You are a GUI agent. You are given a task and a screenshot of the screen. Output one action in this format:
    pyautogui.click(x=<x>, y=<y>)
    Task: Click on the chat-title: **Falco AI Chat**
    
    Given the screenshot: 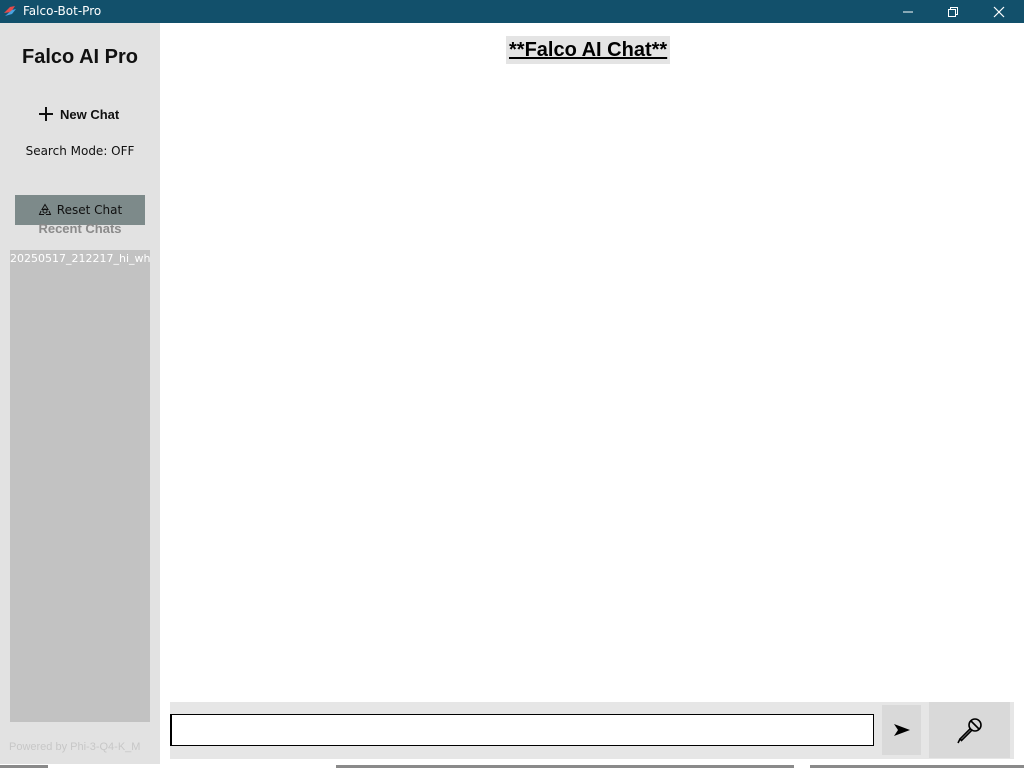 What is the action you would take?
    pyautogui.click(x=588, y=50)
    